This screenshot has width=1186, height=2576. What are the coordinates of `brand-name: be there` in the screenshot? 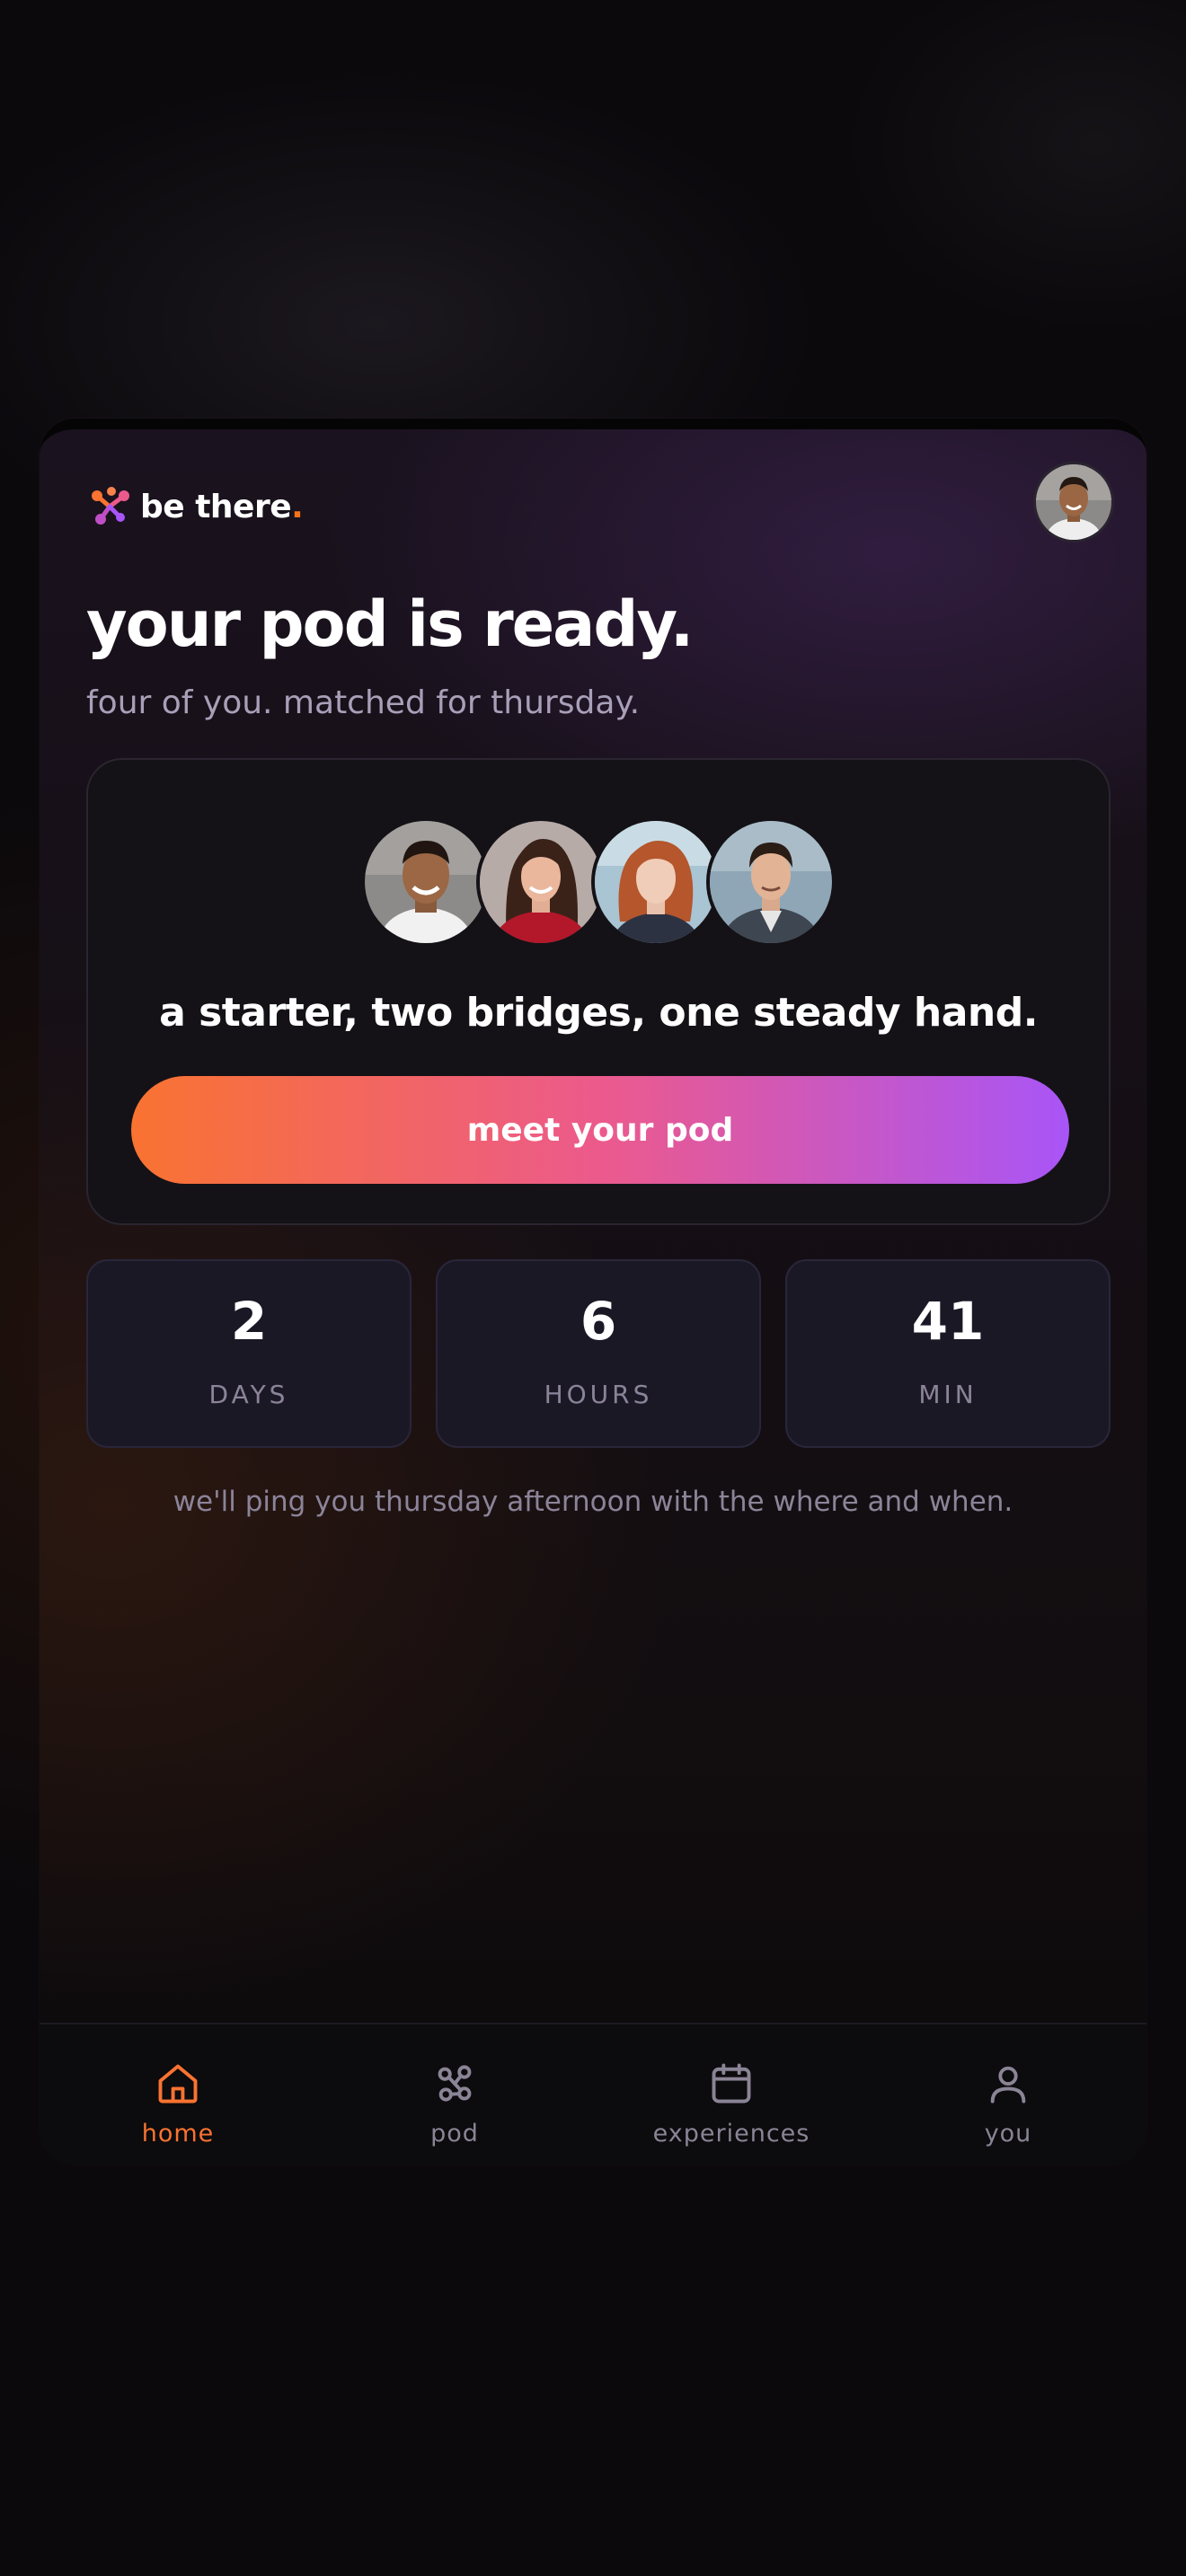 It's located at (216, 507).